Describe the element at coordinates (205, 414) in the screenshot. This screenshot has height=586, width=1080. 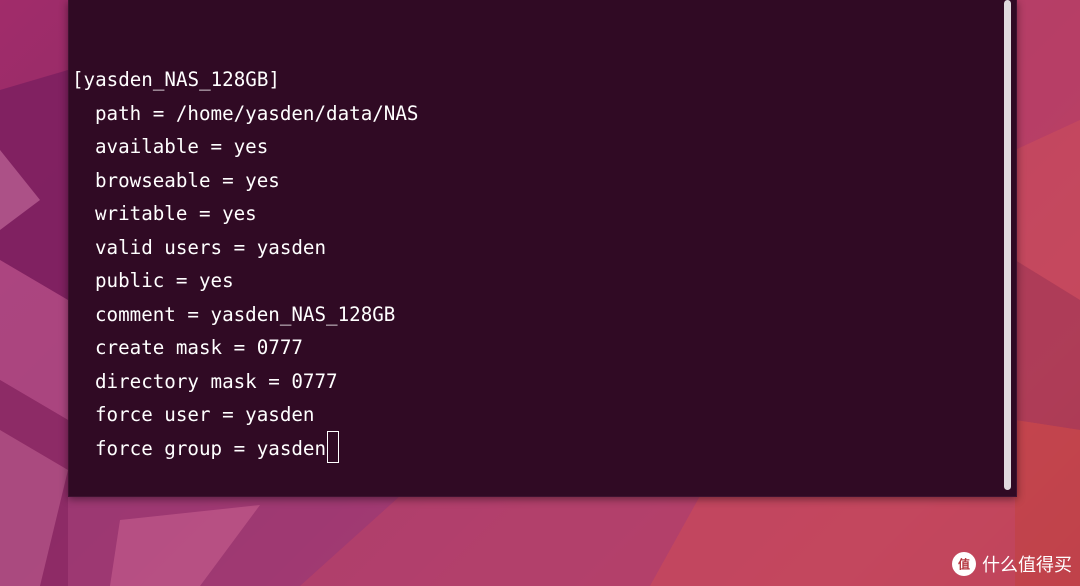
I see `config-line-force-user: force user = yasden` at that location.